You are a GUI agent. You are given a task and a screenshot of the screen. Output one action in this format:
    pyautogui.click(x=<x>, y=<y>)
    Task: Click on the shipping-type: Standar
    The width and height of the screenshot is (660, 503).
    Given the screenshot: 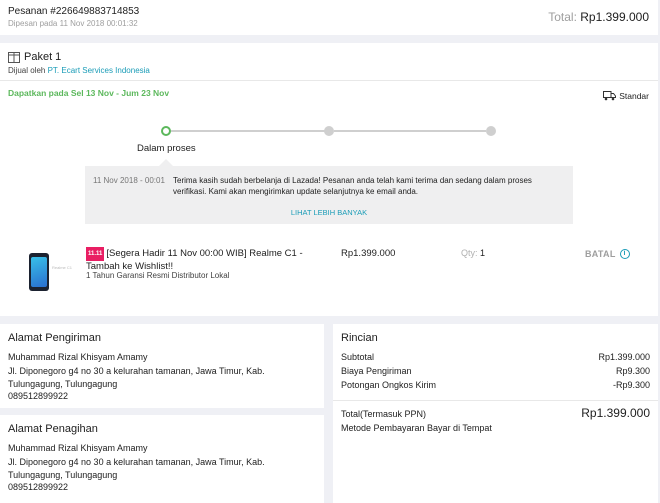 What is the action you would take?
    pyautogui.click(x=626, y=95)
    